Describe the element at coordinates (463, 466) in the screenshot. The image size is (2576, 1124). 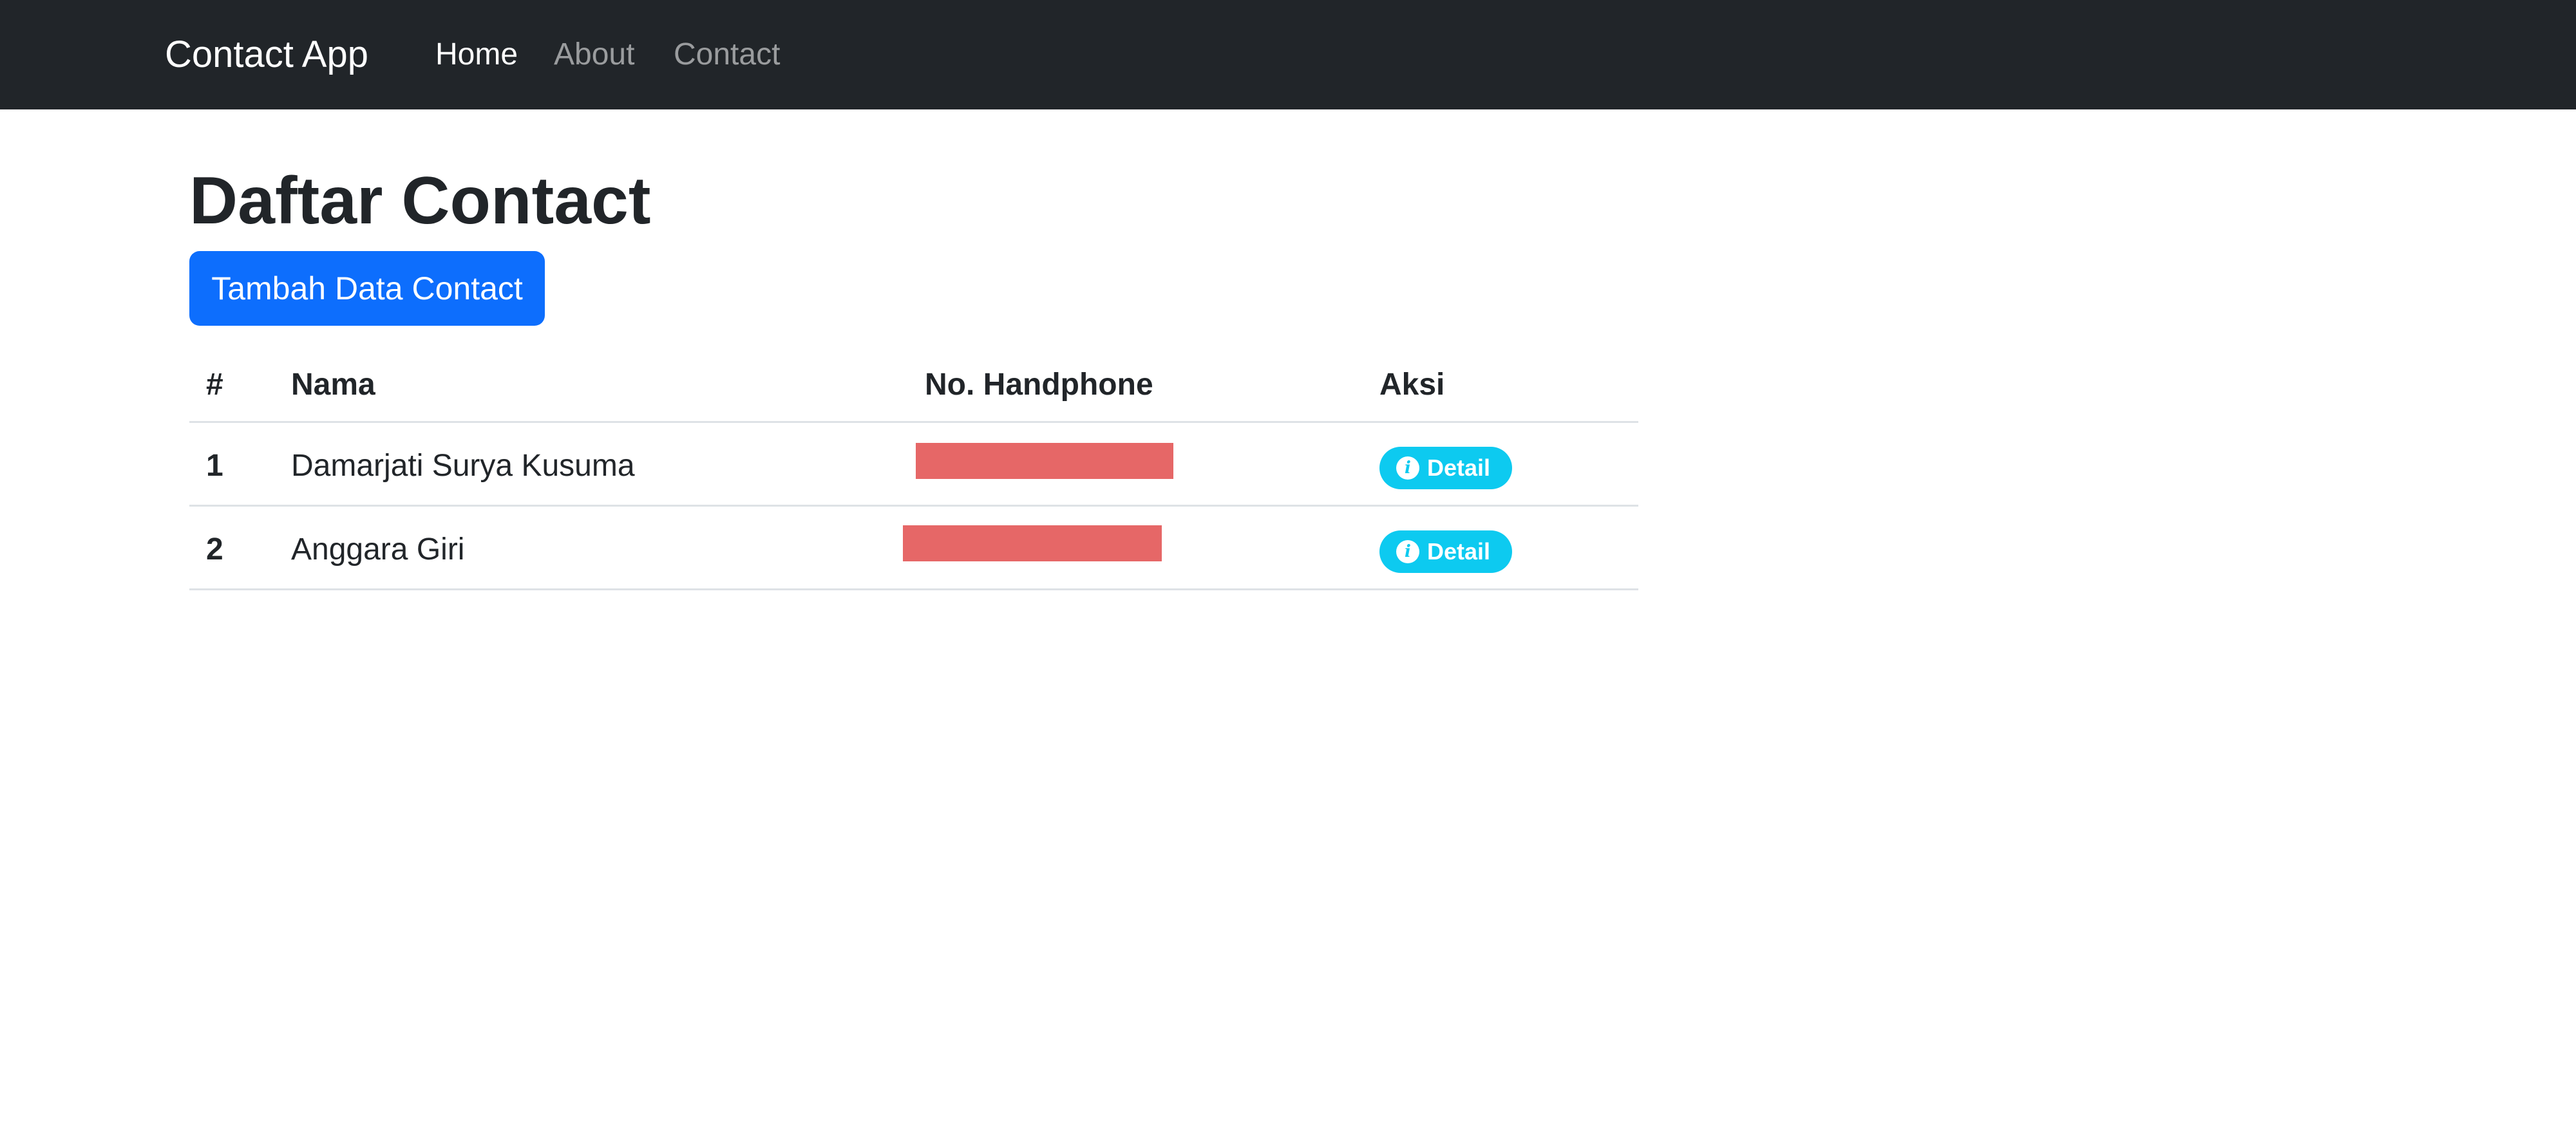
I see `contact-name: Damarjati Surya Kusuma` at that location.